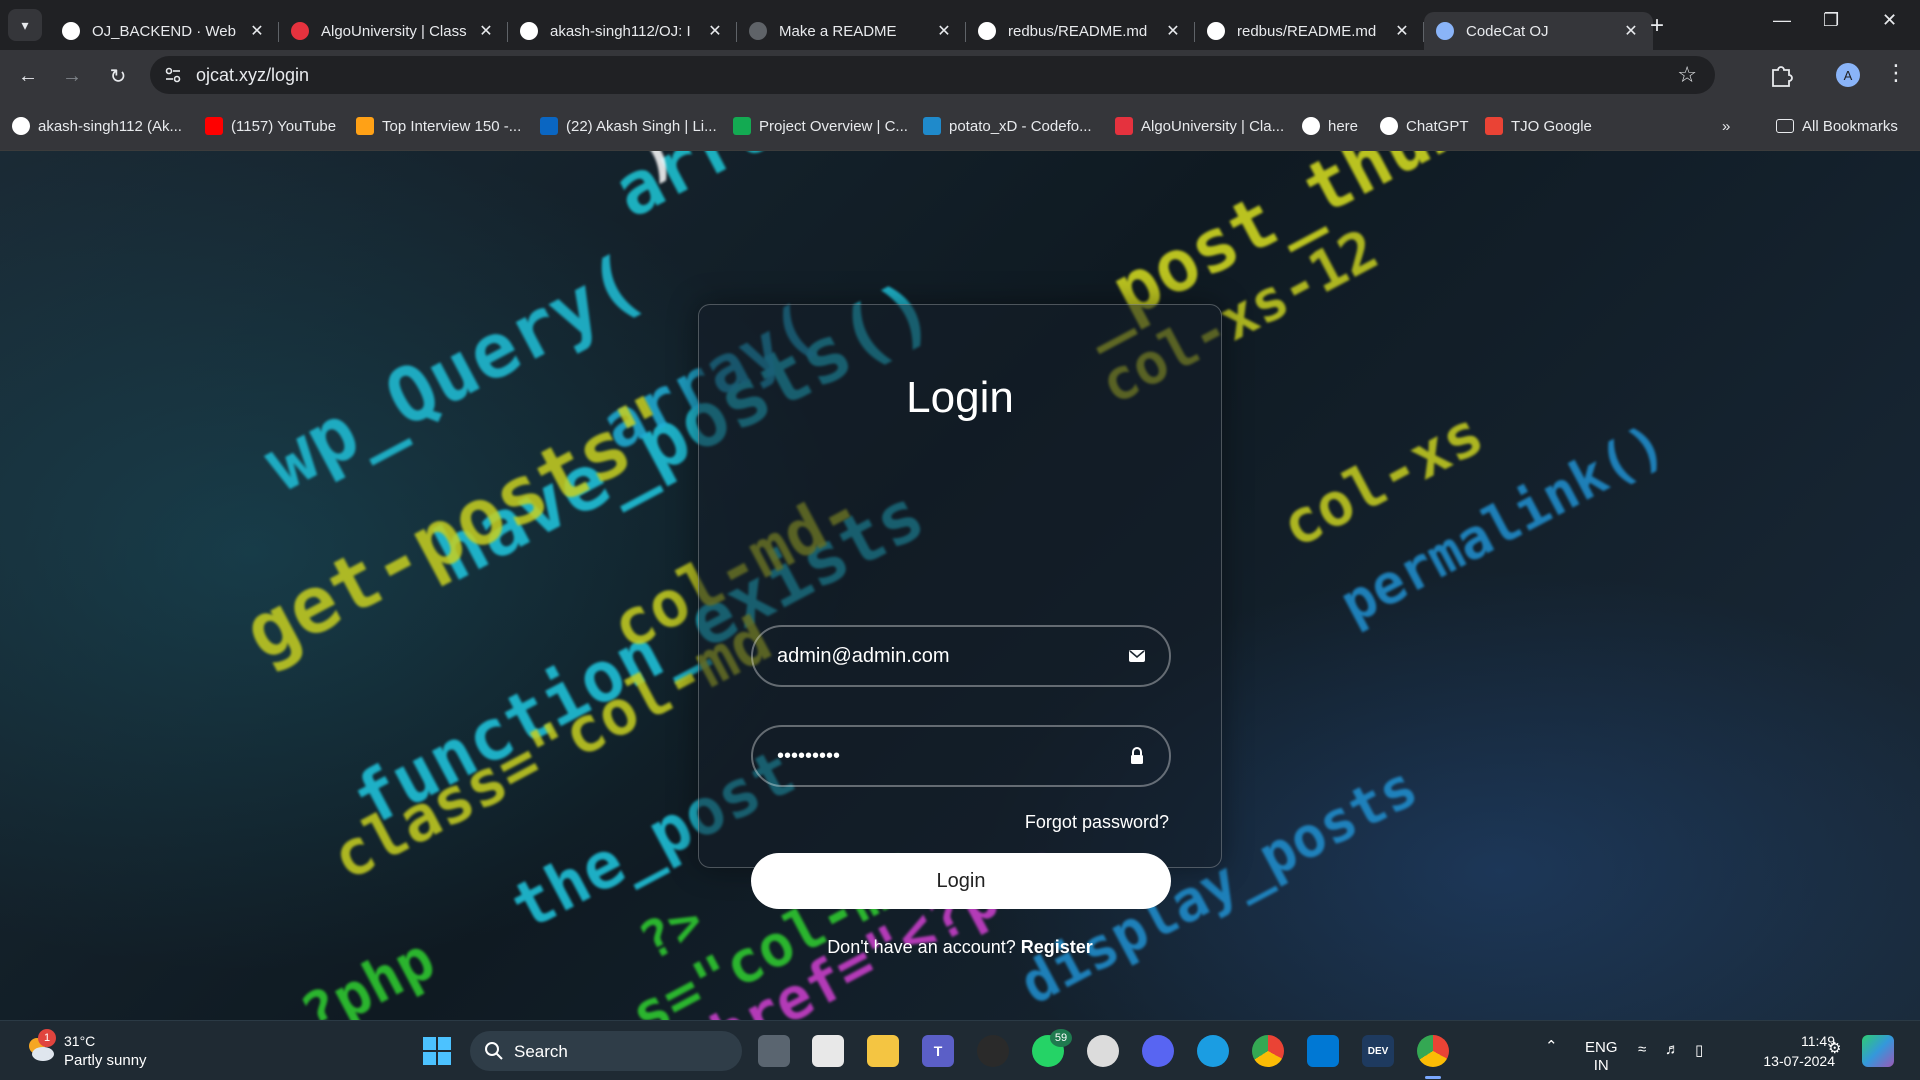 This screenshot has width=1920, height=1080. I want to click on url-text: ojcat.xyz/login, so click(252, 75).